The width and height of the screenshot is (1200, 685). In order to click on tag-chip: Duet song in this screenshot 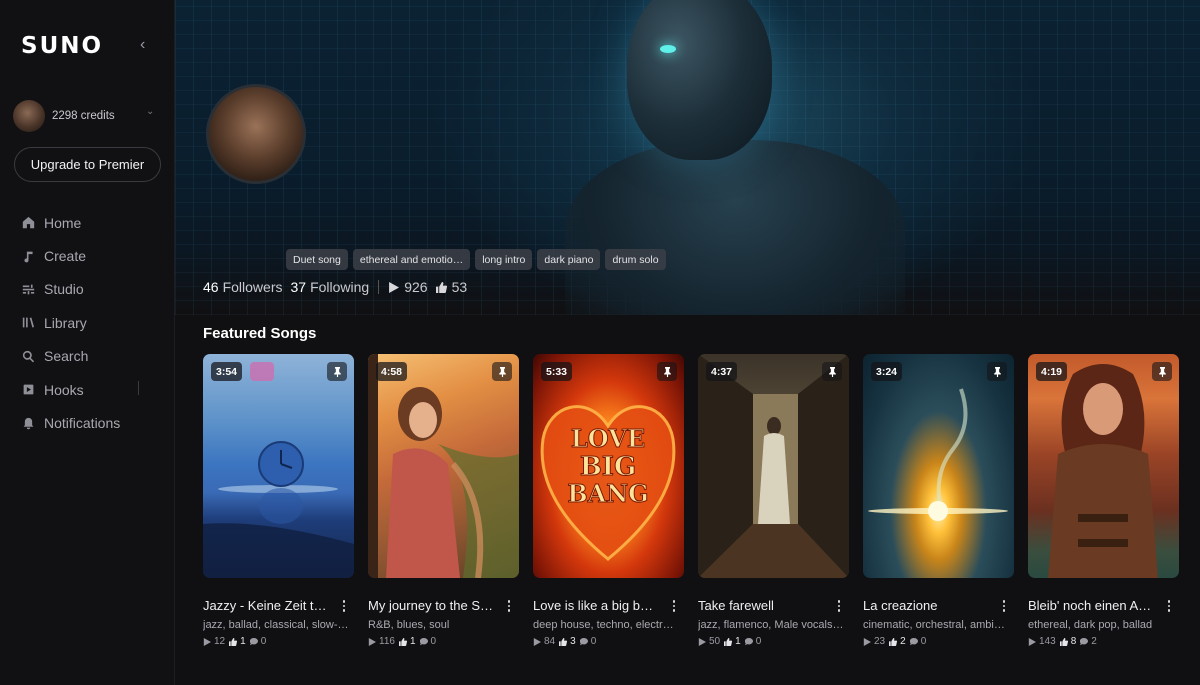, I will do `click(317, 259)`.